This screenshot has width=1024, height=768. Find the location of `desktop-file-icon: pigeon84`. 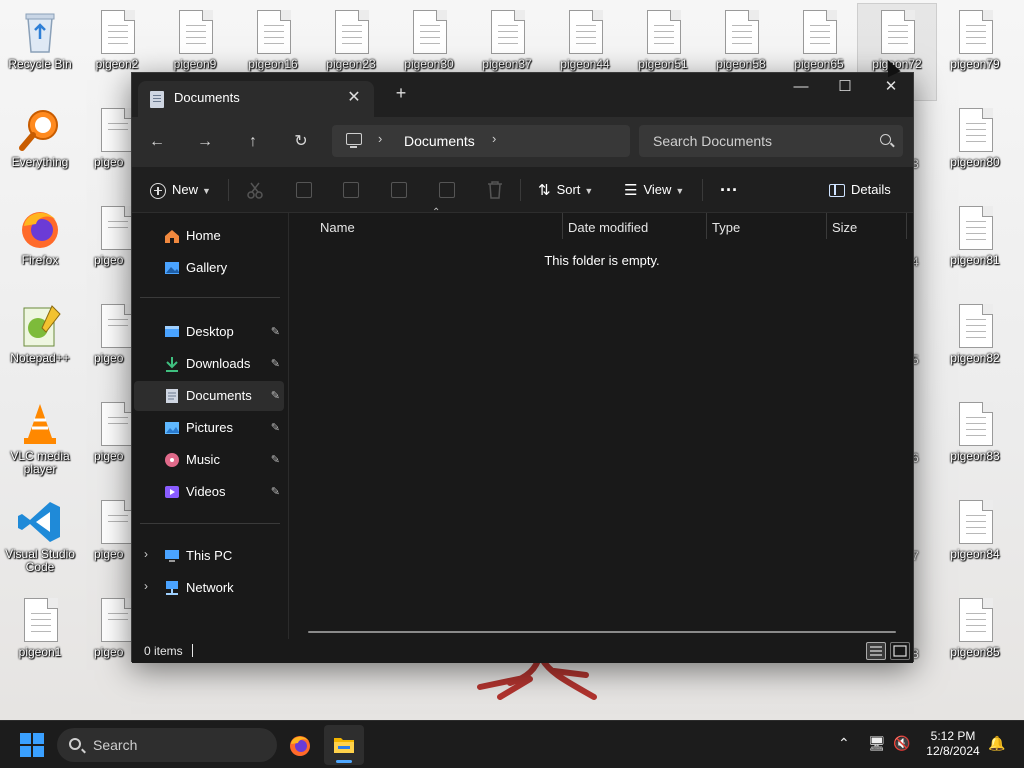

desktop-file-icon: pigeon84 is located at coordinates (975, 542).